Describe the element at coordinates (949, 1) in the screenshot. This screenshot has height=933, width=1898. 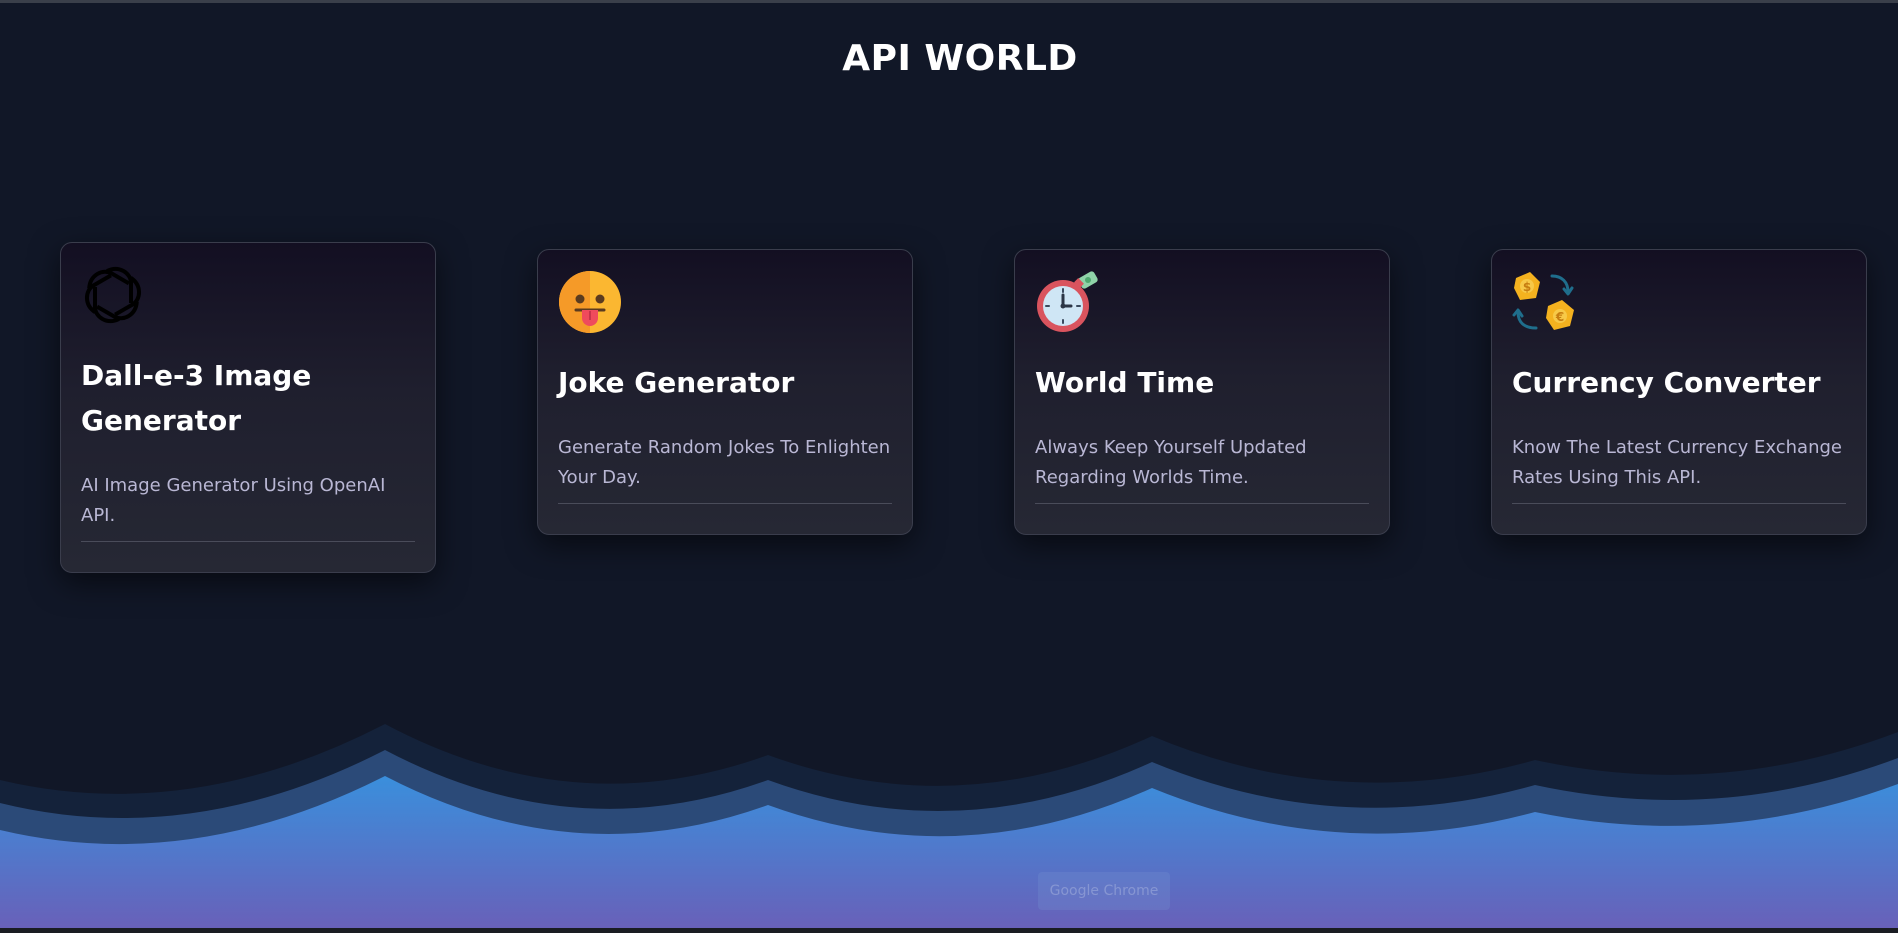
I see `window-top-border` at that location.